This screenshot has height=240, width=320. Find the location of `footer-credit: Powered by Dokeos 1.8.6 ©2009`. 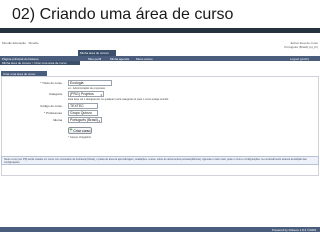

footer-credit: Powered by Dokeos 1.8.6 ©2009 is located at coordinates (293, 230).